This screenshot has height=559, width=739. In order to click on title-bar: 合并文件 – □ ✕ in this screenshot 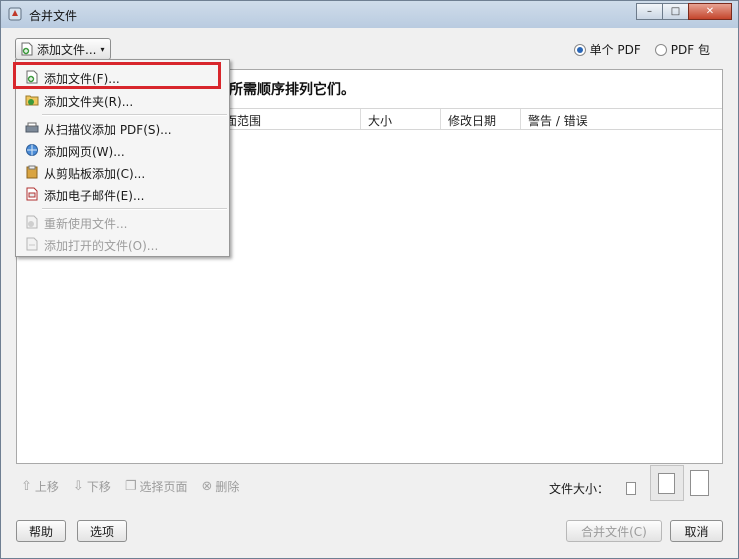, I will do `click(369, 14)`.